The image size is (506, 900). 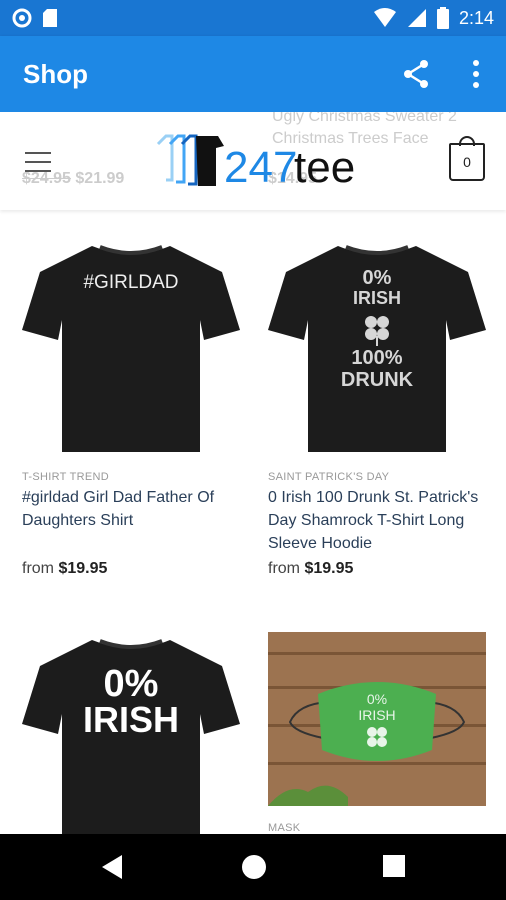 I want to click on shirt-logo-icon, so click(x=177, y=160).